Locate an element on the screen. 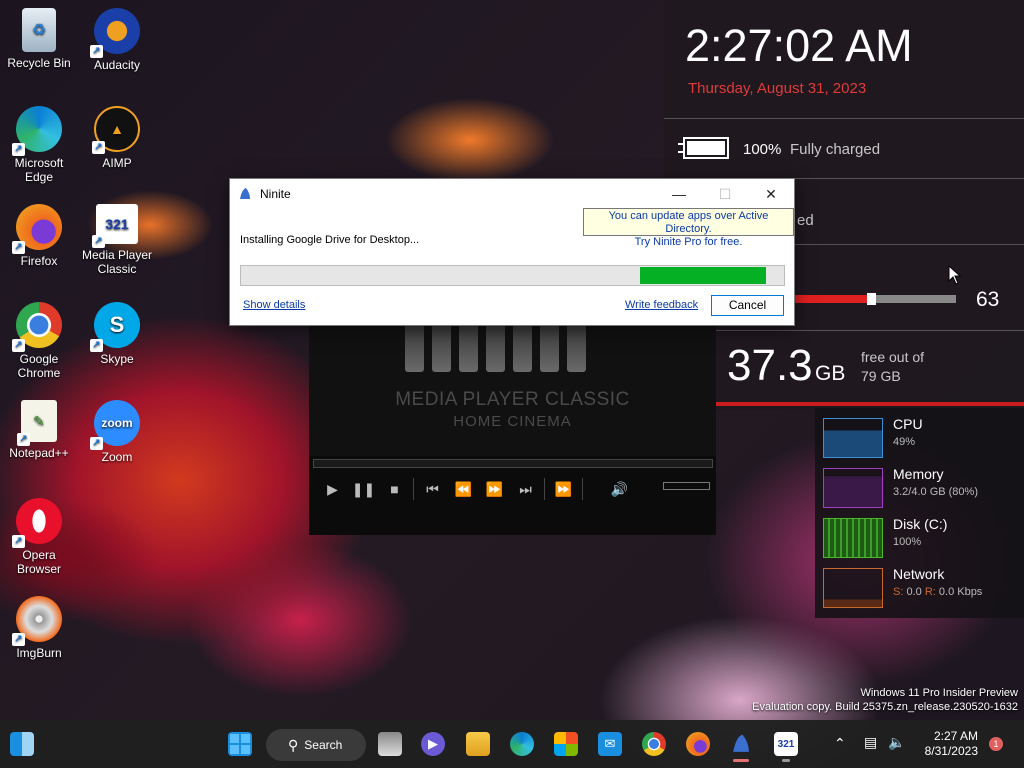  network-send-label: S: is located at coordinates (898, 592).